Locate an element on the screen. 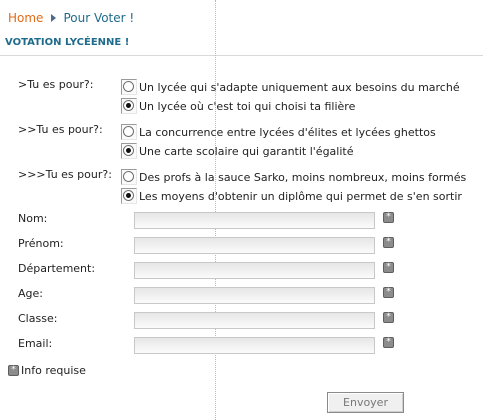 This screenshot has width=483, height=420. submit-button: Envoyer is located at coordinates (365, 402).